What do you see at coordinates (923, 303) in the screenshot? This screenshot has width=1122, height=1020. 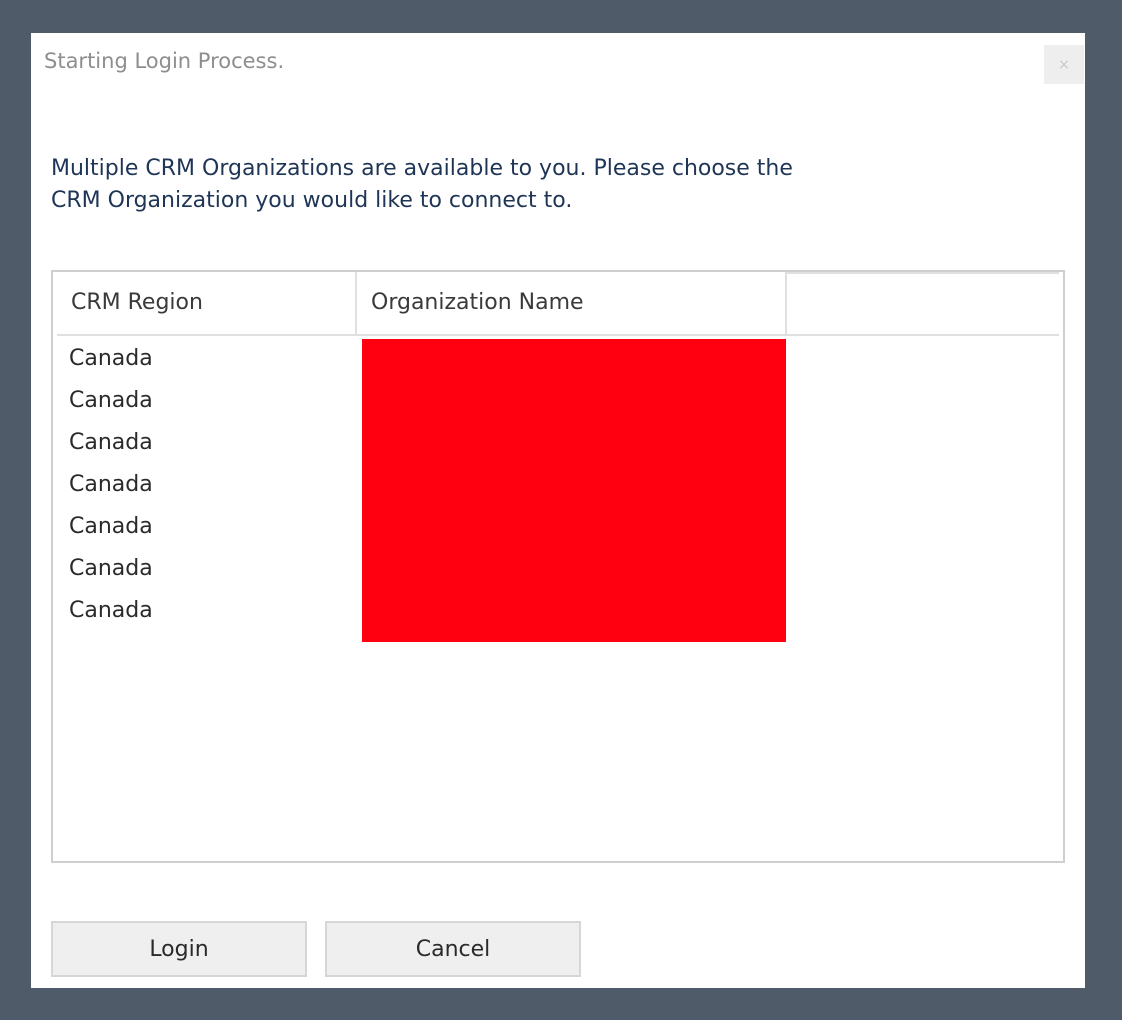 I see `column-header-empty` at bounding box center [923, 303].